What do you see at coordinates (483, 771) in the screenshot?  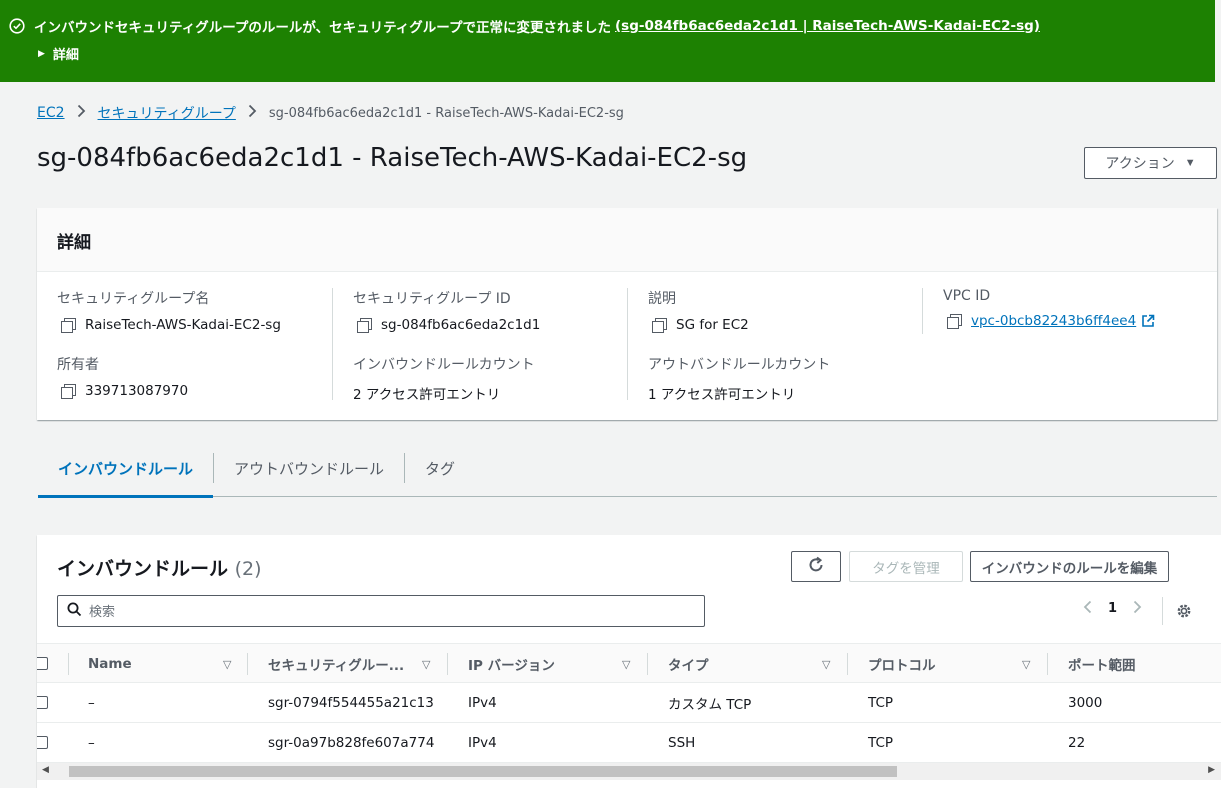 I see `scrollbar-thumb` at bounding box center [483, 771].